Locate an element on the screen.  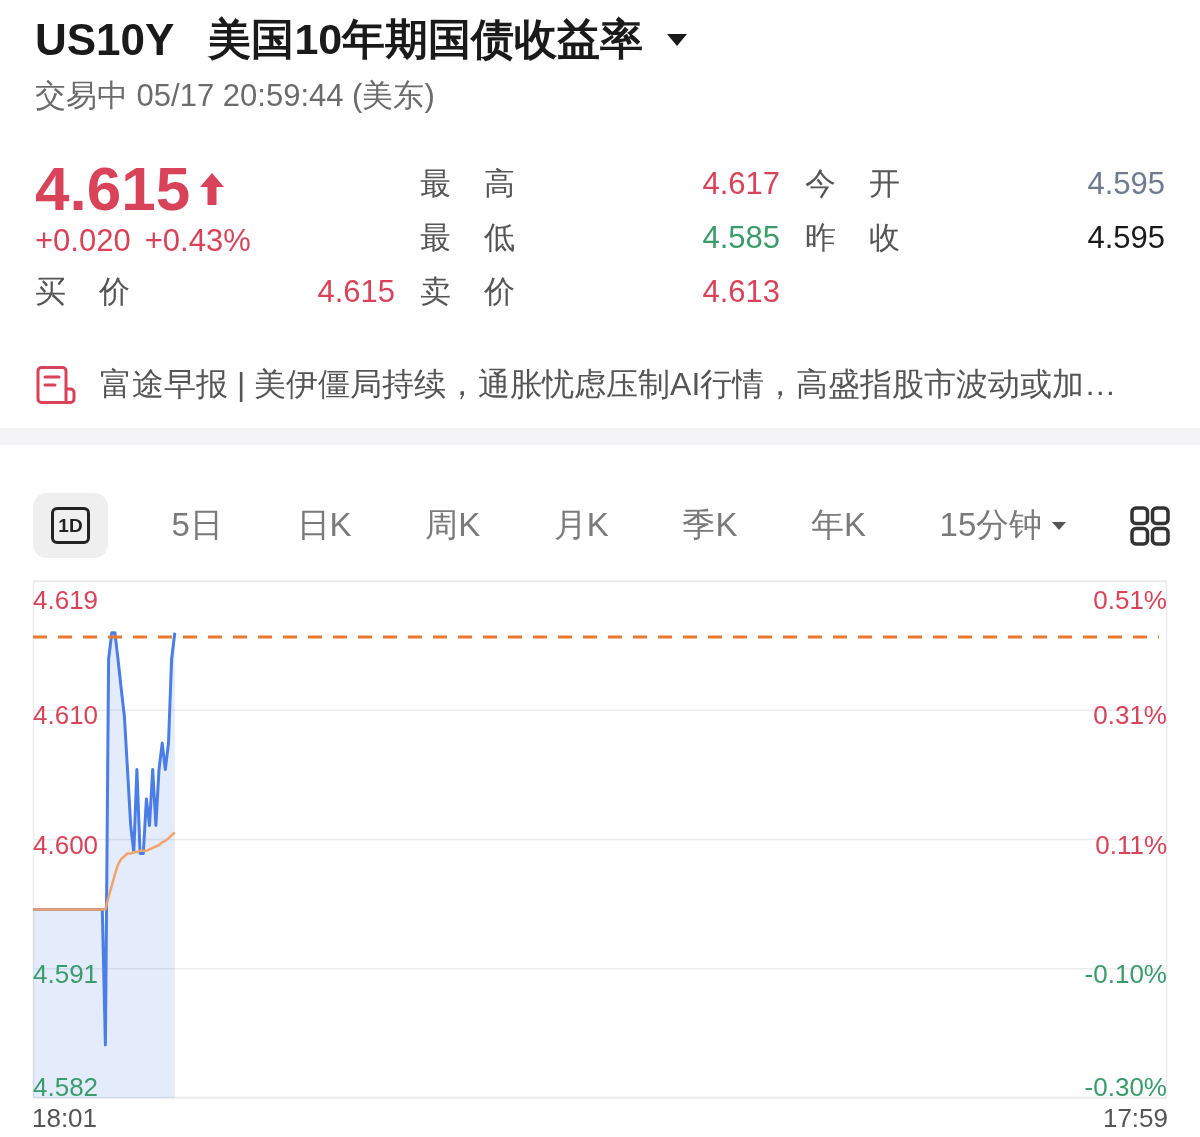
percent-axis-label: 0.51% is located at coordinates (1130, 600).